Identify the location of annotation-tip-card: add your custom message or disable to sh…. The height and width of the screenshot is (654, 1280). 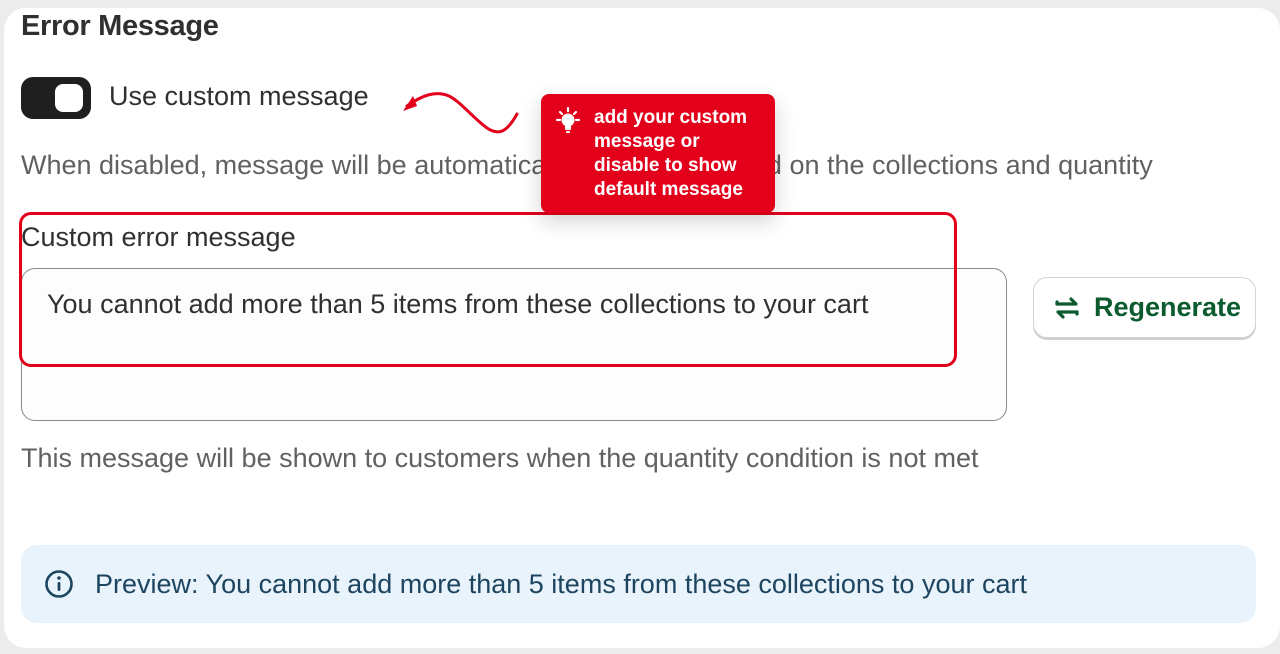
(658, 153).